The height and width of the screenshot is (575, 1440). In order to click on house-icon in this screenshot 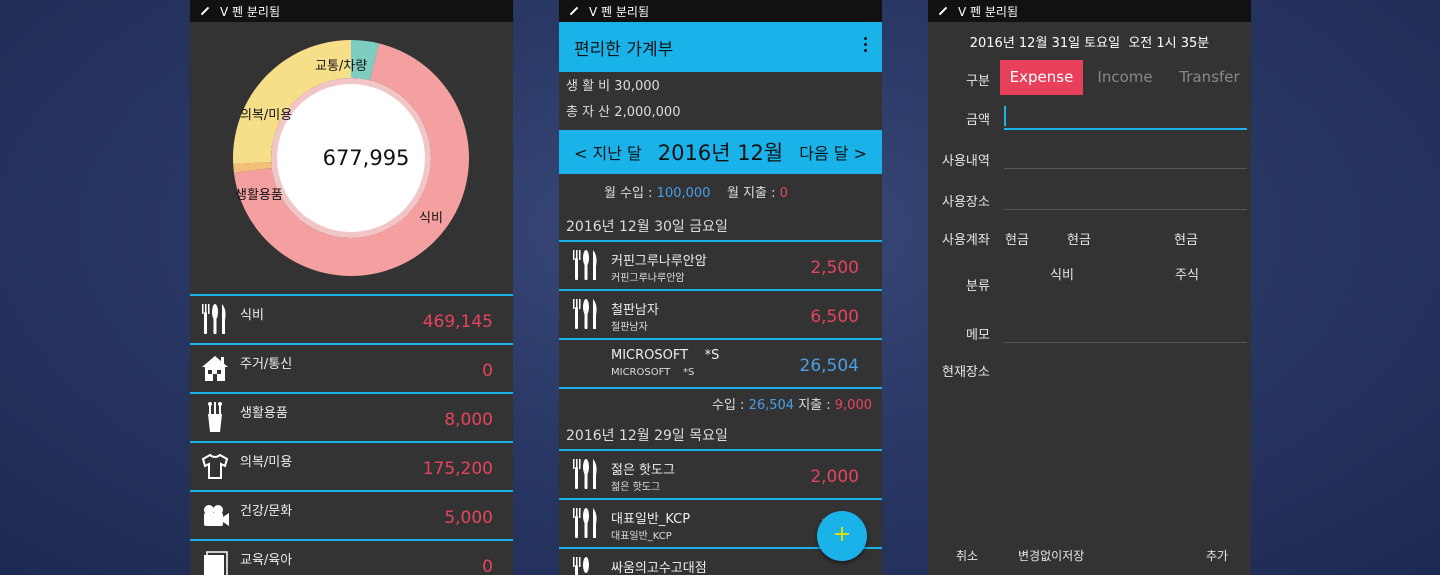, I will do `click(215, 368)`.